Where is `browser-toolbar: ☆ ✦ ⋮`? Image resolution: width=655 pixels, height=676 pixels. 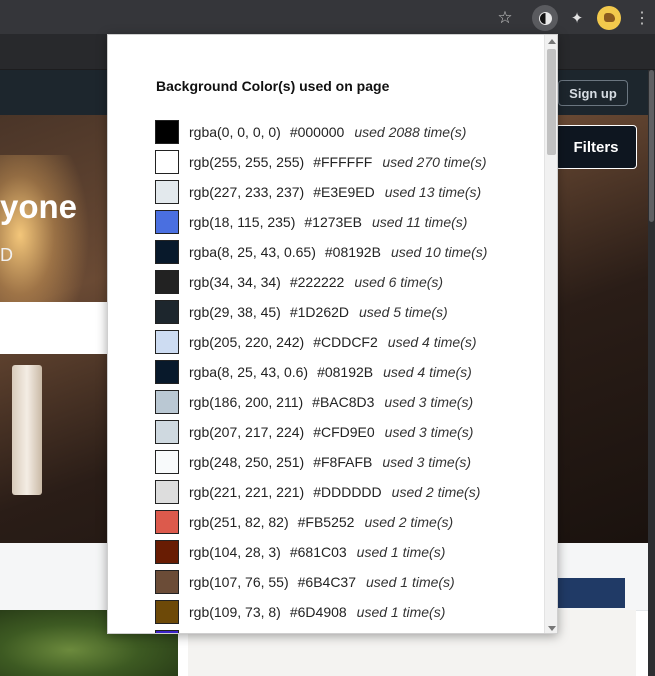 browser-toolbar: ☆ ✦ ⋮ is located at coordinates (327, 17).